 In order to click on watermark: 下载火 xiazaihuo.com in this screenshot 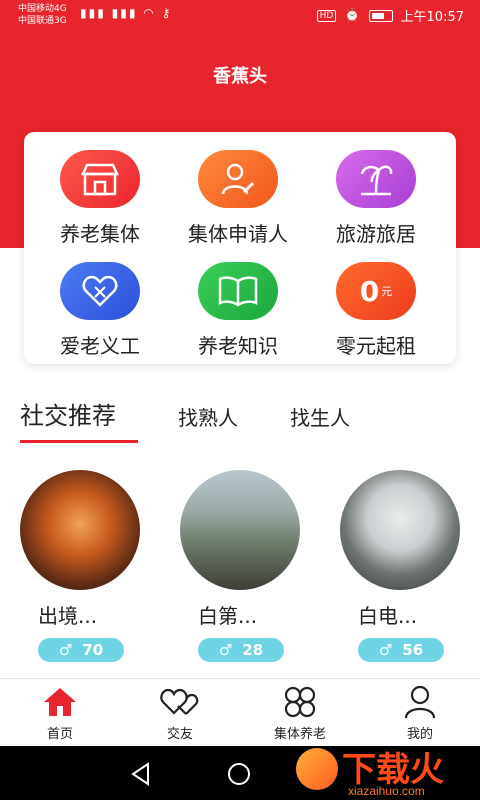, I will do `click(385, 770)`.